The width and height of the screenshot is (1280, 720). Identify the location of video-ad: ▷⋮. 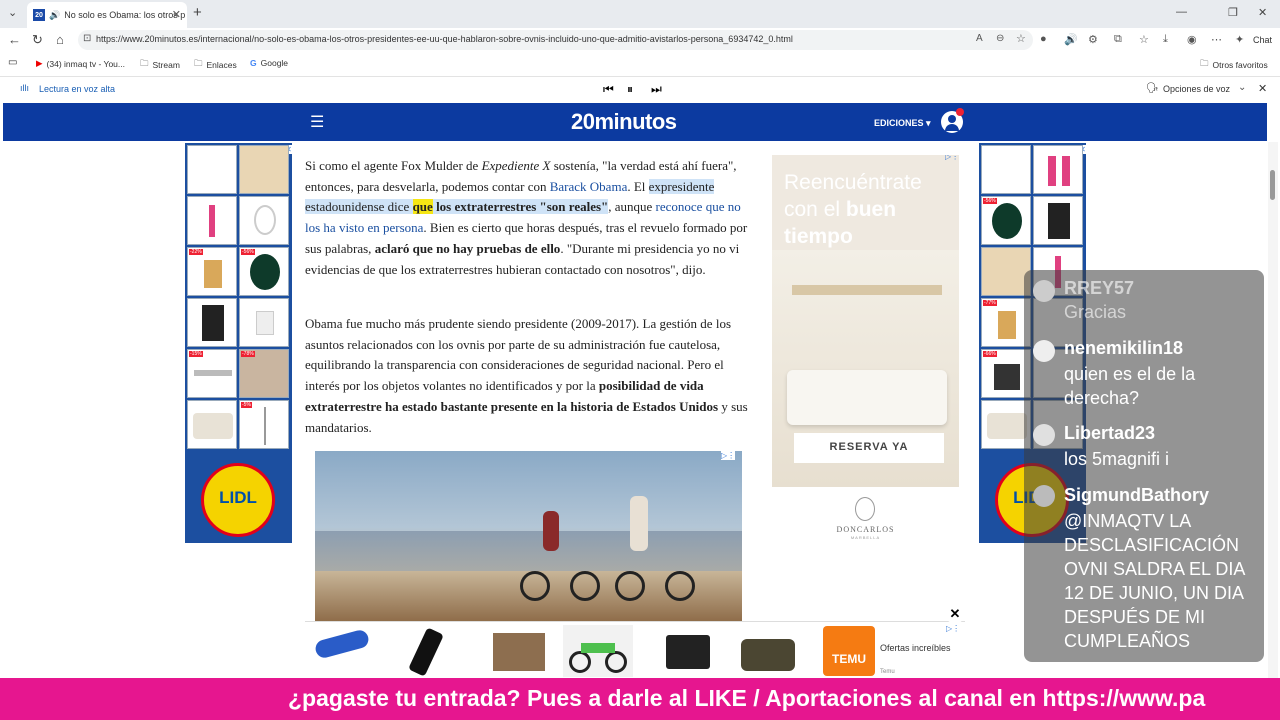
(528, 536).